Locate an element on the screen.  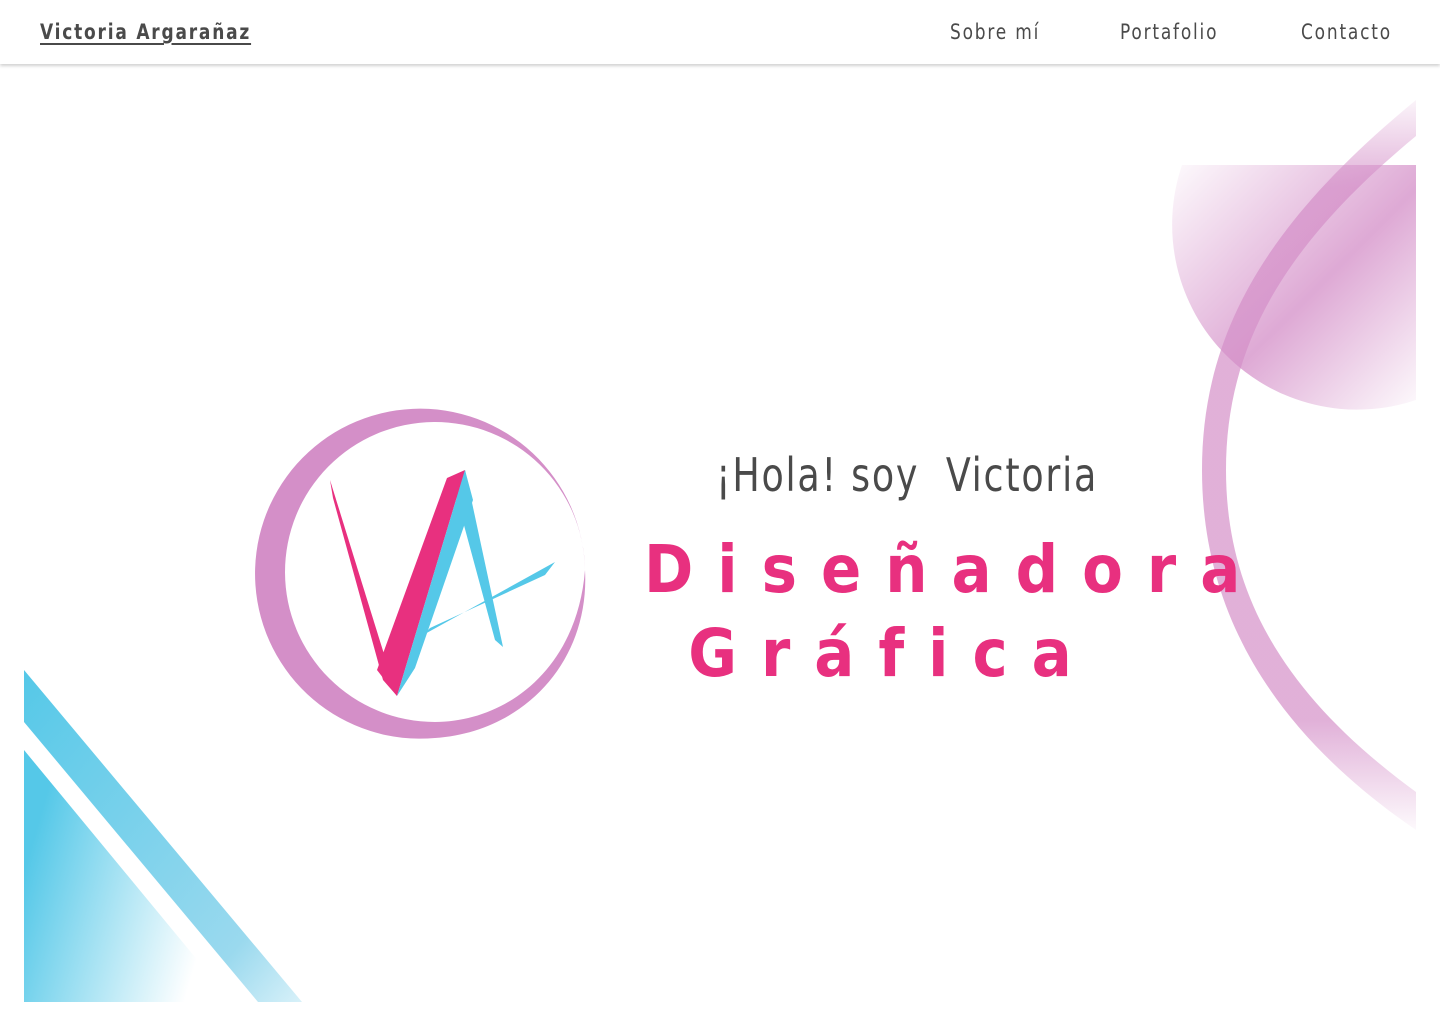
nav-link-portfolio: Portafolio is located at coordinates (1169, 32).